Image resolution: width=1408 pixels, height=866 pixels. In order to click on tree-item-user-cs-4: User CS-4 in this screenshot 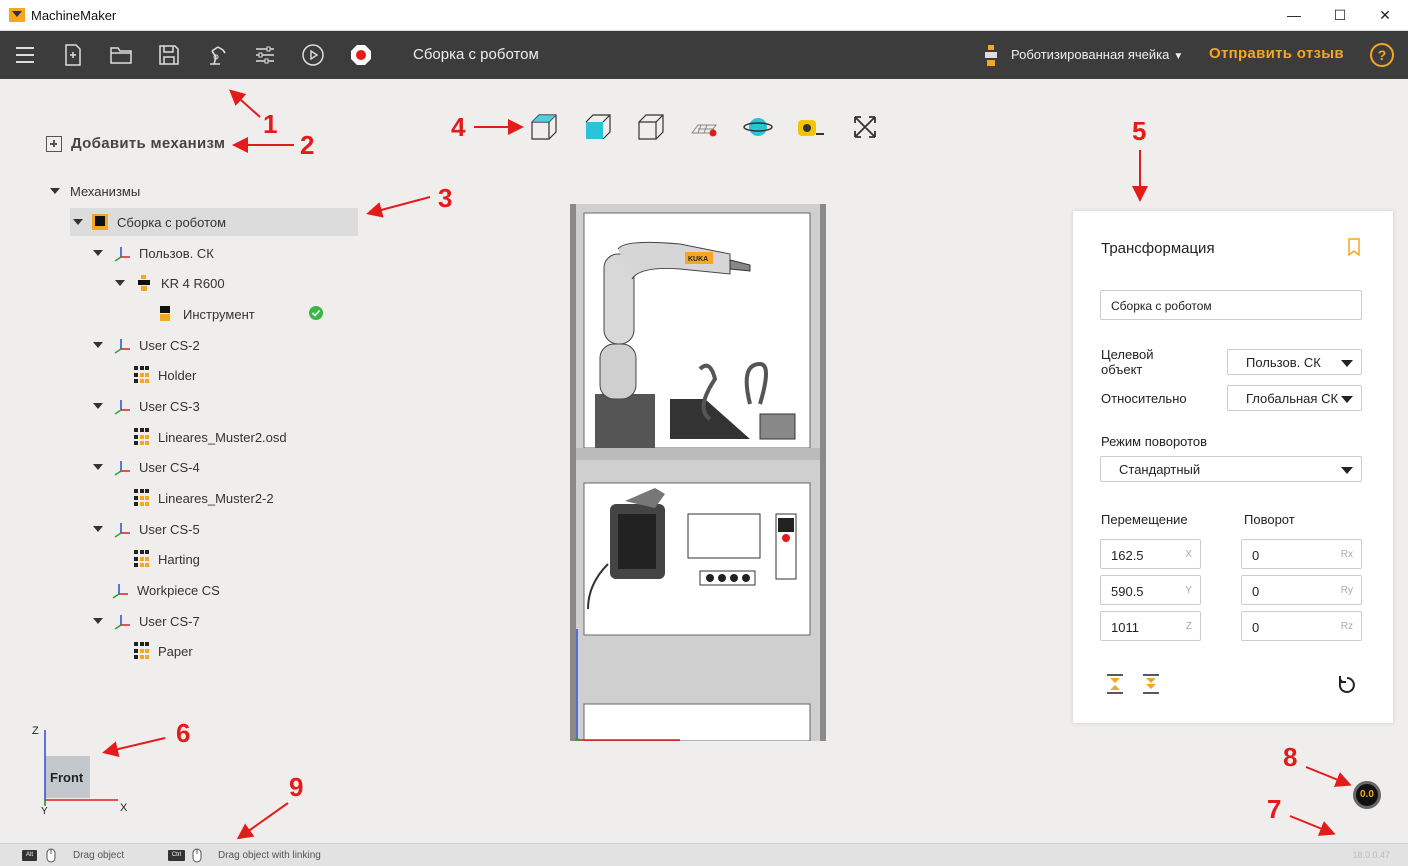, I will do `click(146, 467)`.